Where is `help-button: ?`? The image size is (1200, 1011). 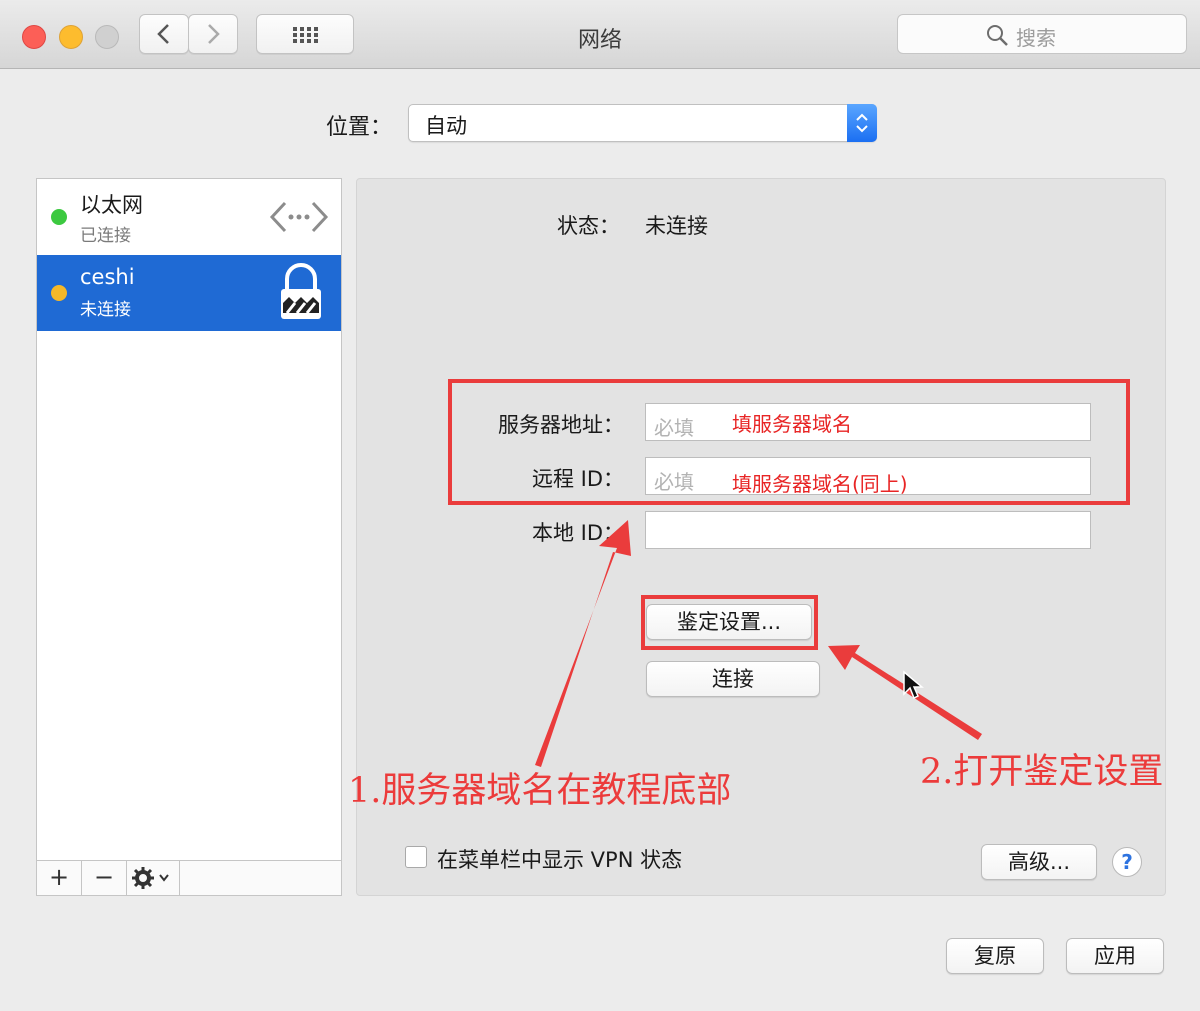
help-button: ? is located at coordinates (1127, 862).